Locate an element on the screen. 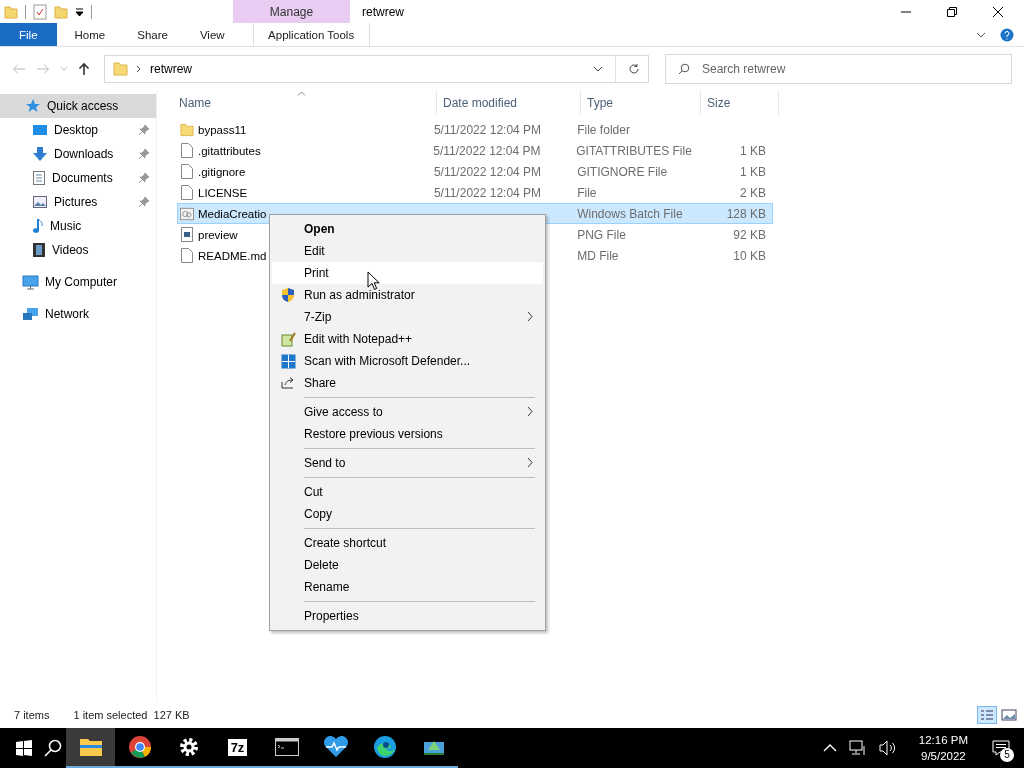 The height and width of the screenshot is (768, 1024). type-cell-text: File folder is located at coordinates (603, 129).